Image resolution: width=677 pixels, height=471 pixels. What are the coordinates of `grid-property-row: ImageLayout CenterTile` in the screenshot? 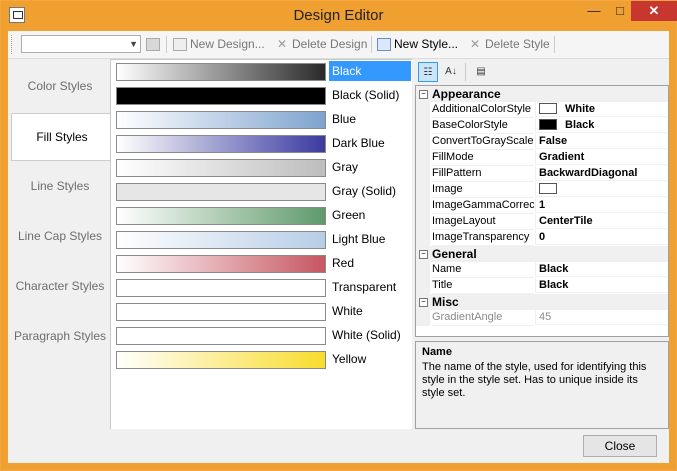 It's located at (542, 222).